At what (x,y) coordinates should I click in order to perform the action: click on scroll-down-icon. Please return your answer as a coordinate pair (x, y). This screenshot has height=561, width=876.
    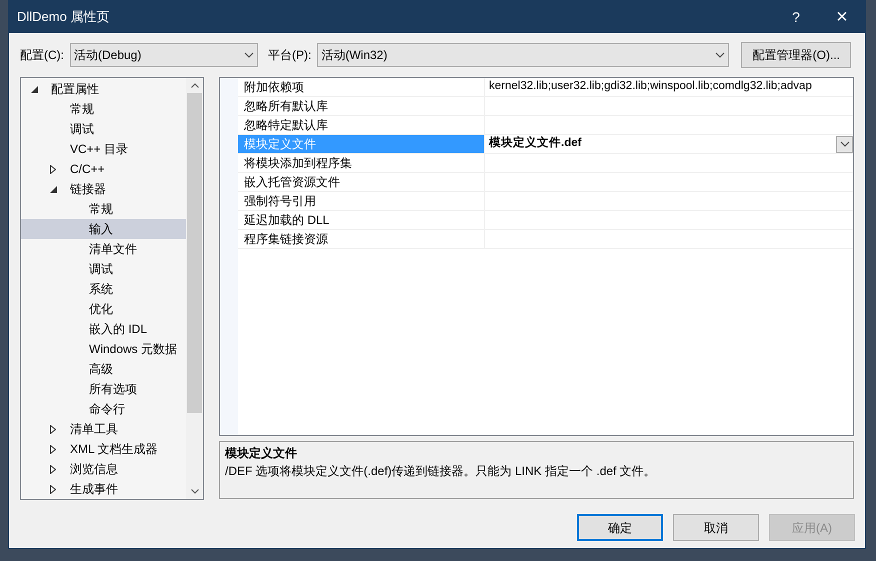
    Looking at the image, I should click on (194, 491).